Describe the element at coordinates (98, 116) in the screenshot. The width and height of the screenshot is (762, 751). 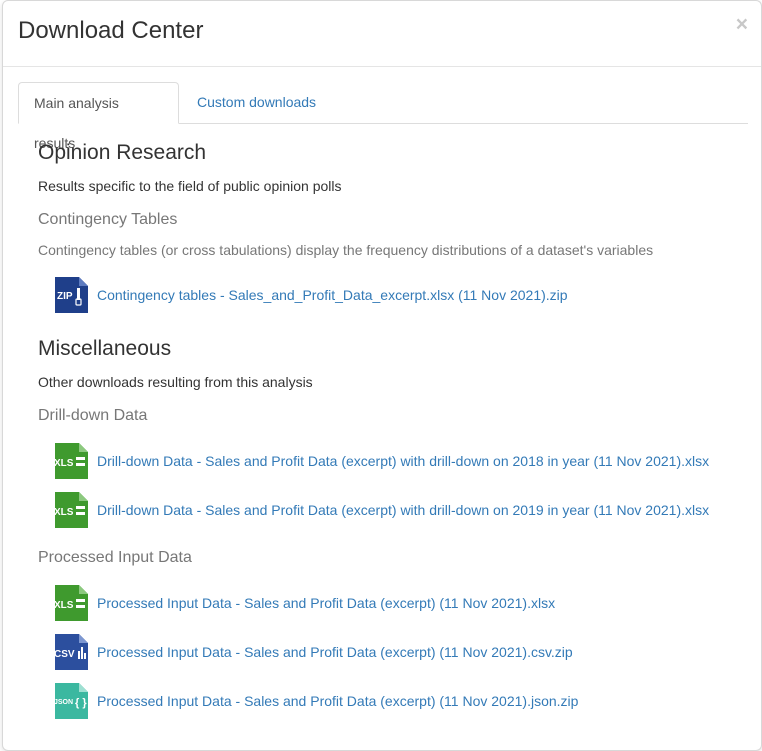
I see `tab-main-analysis-results: Main analysis results` at that location.